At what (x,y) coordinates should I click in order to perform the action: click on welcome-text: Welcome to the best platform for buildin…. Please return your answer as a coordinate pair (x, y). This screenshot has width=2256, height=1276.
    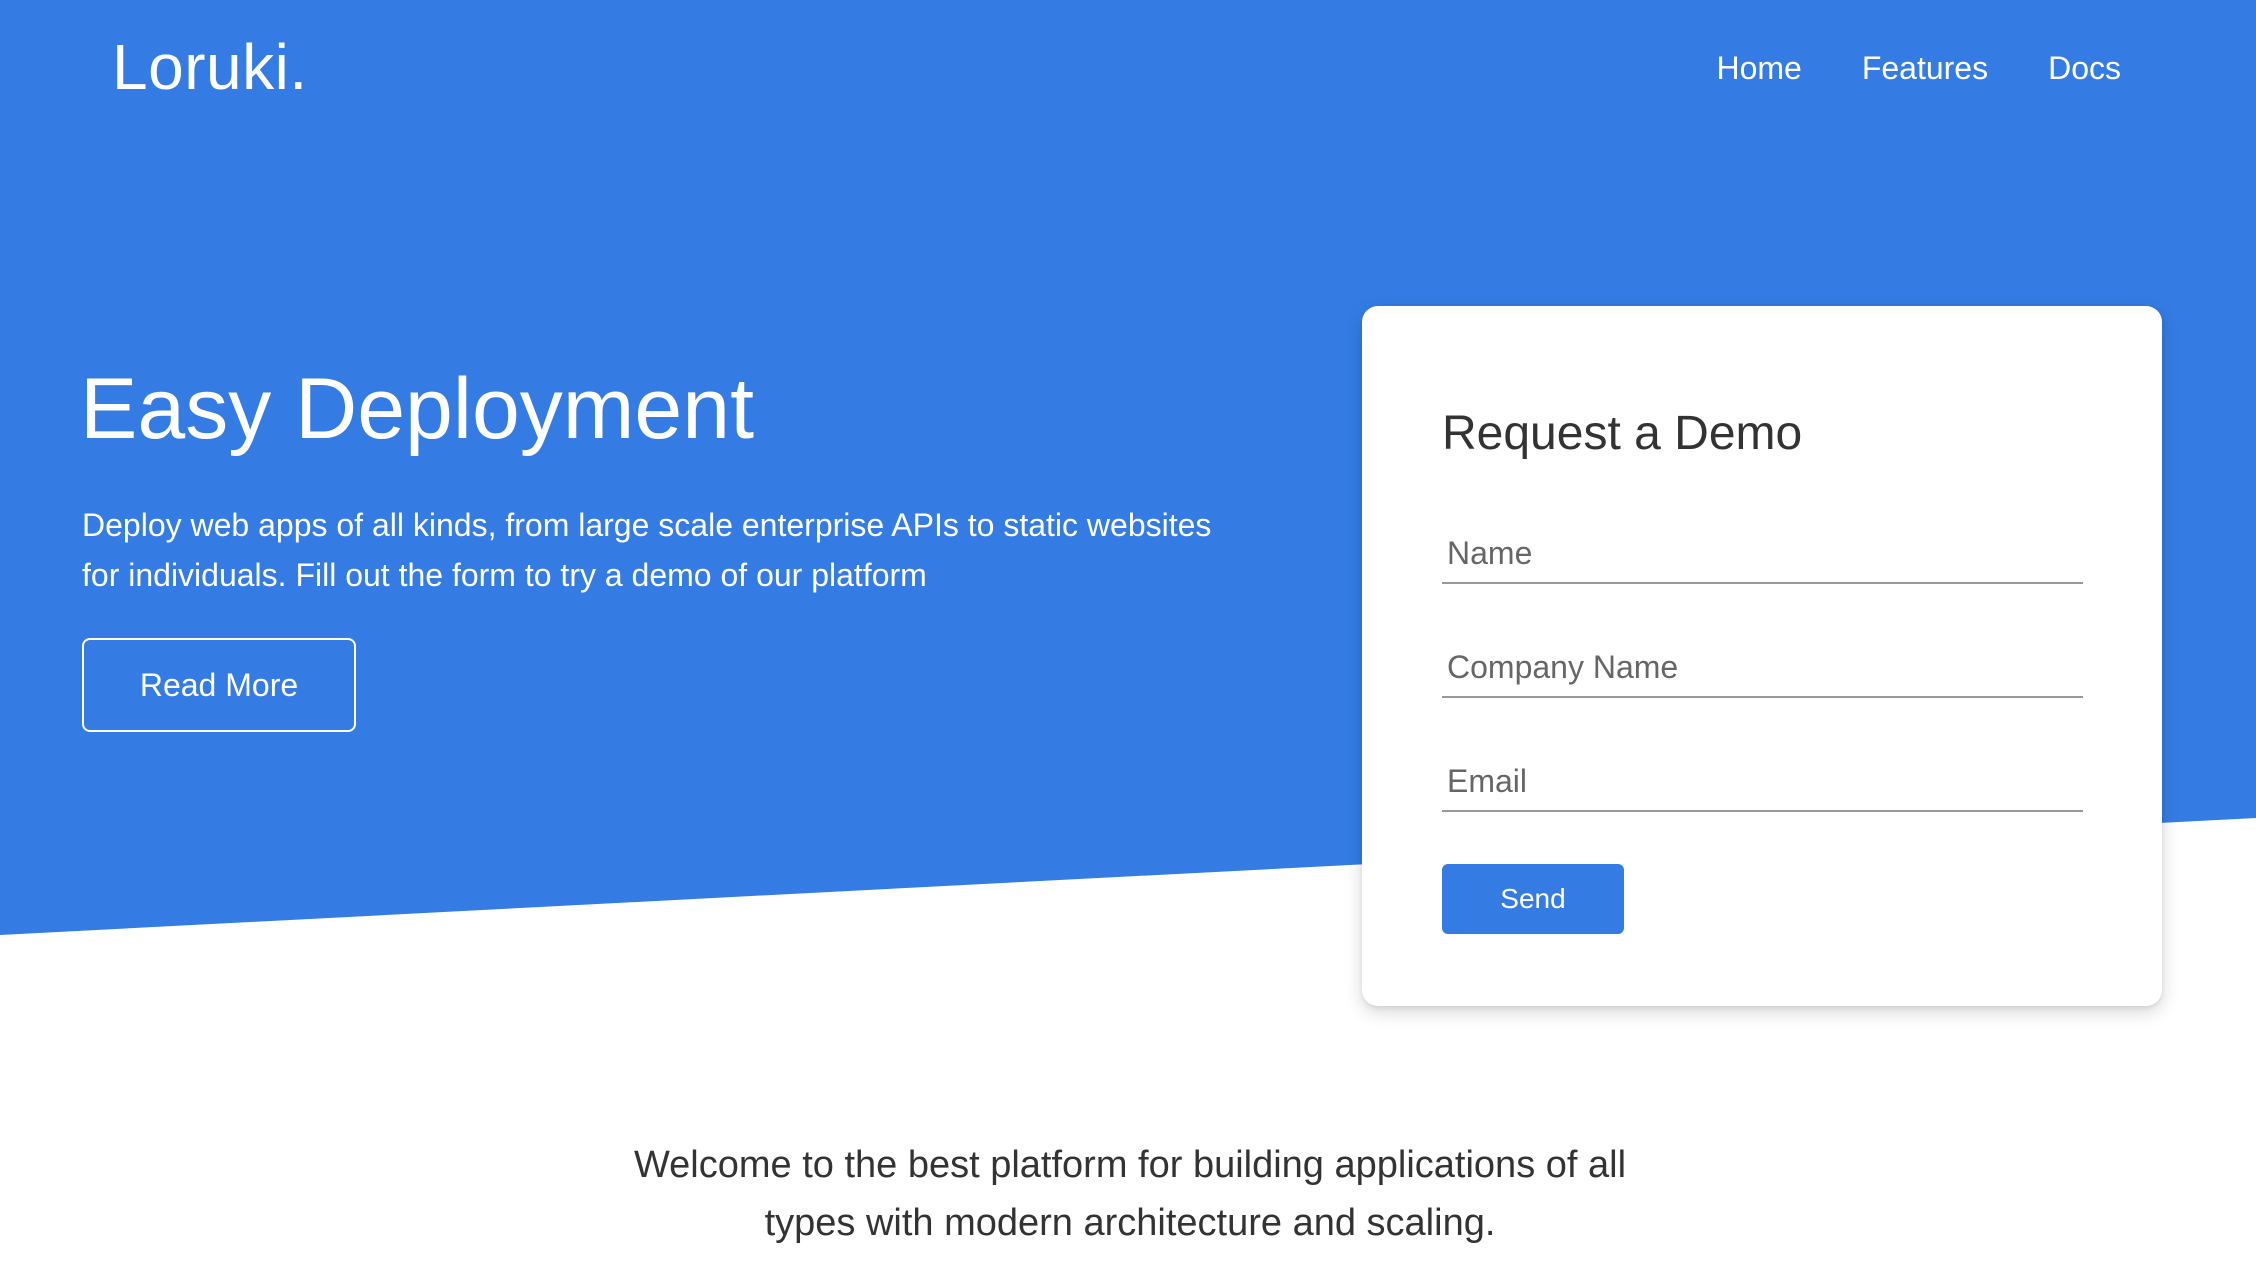
    Looking at the image, I should click on (1130, 1194).